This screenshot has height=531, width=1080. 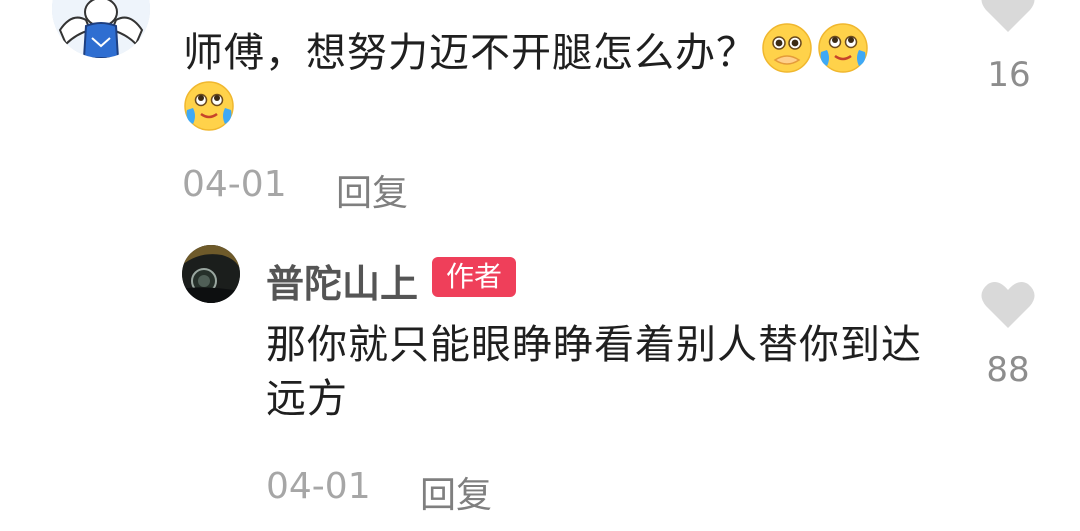 I want to click on comment-date: 04-01, so click(x=234, y=184).